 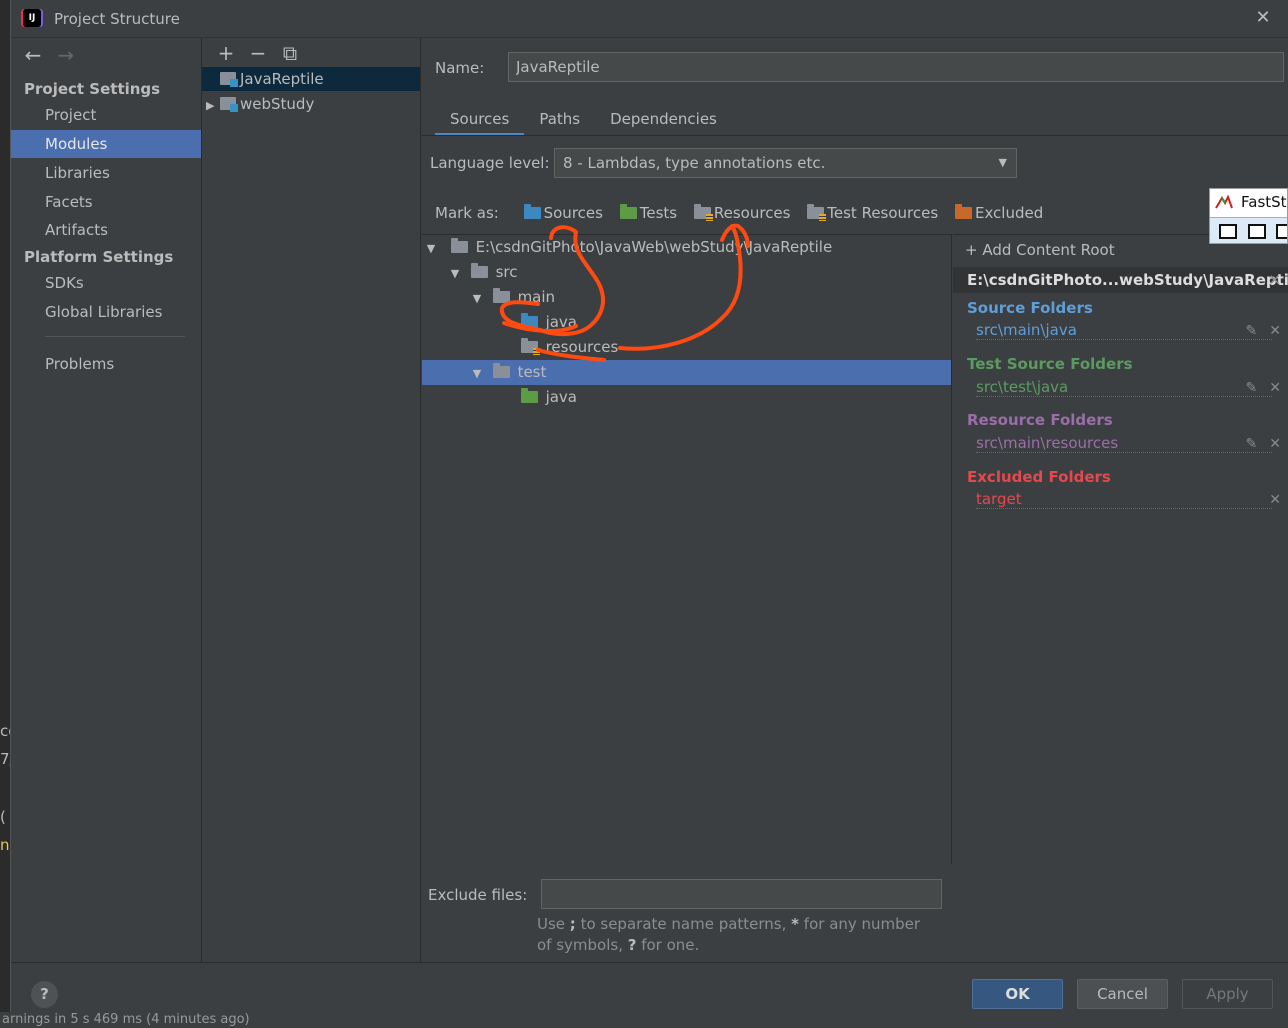 I want to click on tree-node-resources: resources, so click(x=686, y=347).